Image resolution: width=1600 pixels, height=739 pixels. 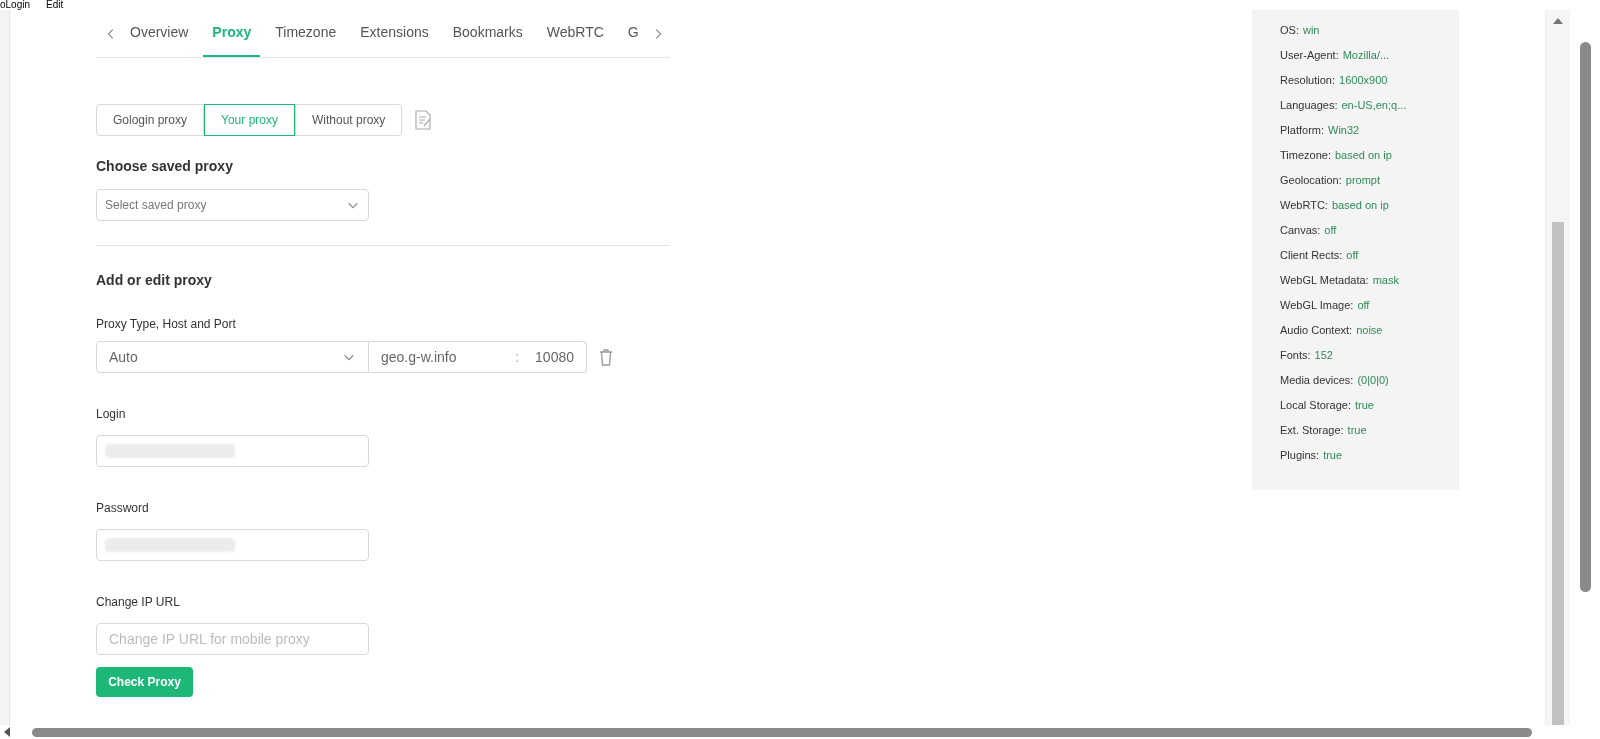 What do you see at coordinates (606, 357) in the screenshot?
I see `trash-icon` at bounding box center [606, 357].